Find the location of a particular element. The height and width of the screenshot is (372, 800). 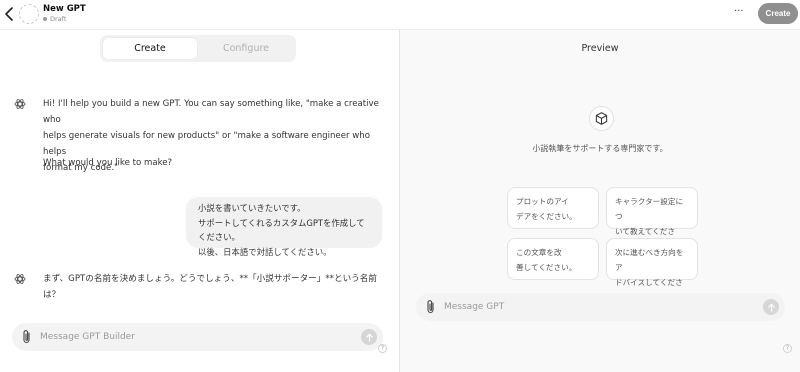

conversation-starter: 次に進むべき方向をア ドバイスしてください。 is located at coordinates (652, 270).